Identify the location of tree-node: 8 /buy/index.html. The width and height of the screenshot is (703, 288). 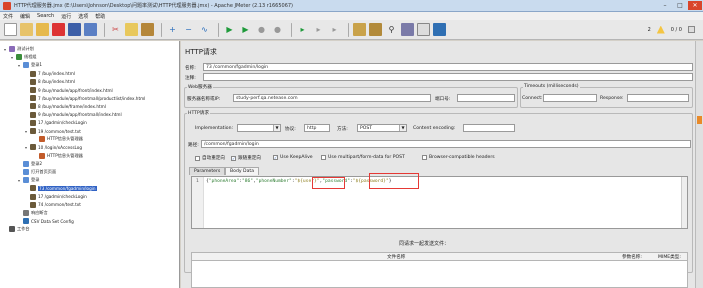
(50, 82).